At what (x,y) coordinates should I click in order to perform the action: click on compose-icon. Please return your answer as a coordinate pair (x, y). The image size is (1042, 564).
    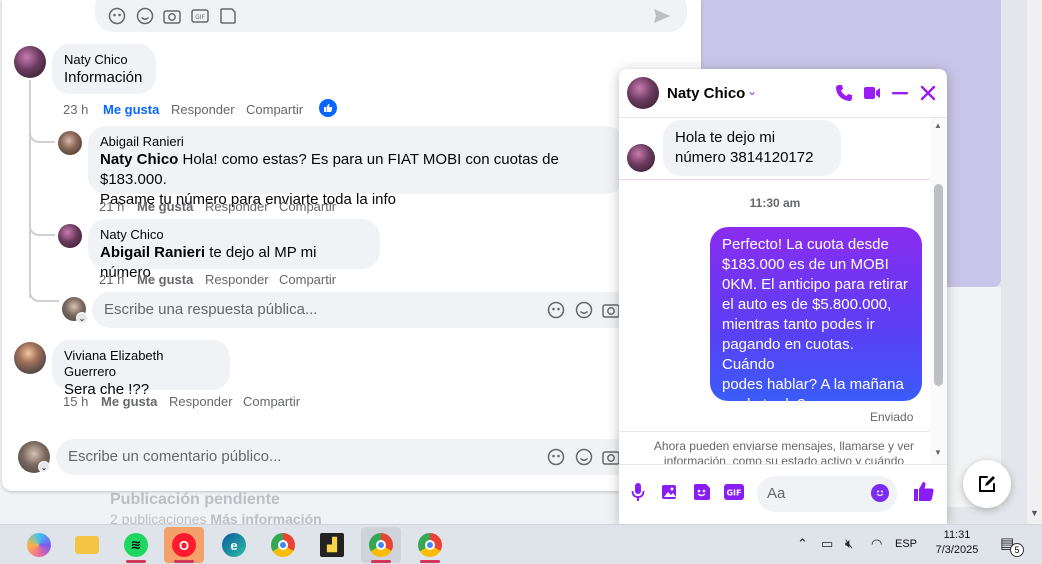
    Looking at the image, I should click on (987, 484).